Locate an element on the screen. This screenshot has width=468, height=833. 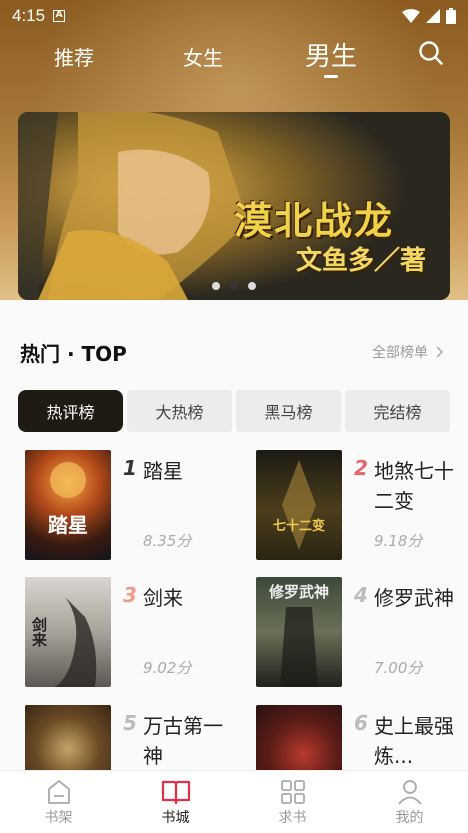
status-bar: 4:15 A is located at coordinates (234, 16).